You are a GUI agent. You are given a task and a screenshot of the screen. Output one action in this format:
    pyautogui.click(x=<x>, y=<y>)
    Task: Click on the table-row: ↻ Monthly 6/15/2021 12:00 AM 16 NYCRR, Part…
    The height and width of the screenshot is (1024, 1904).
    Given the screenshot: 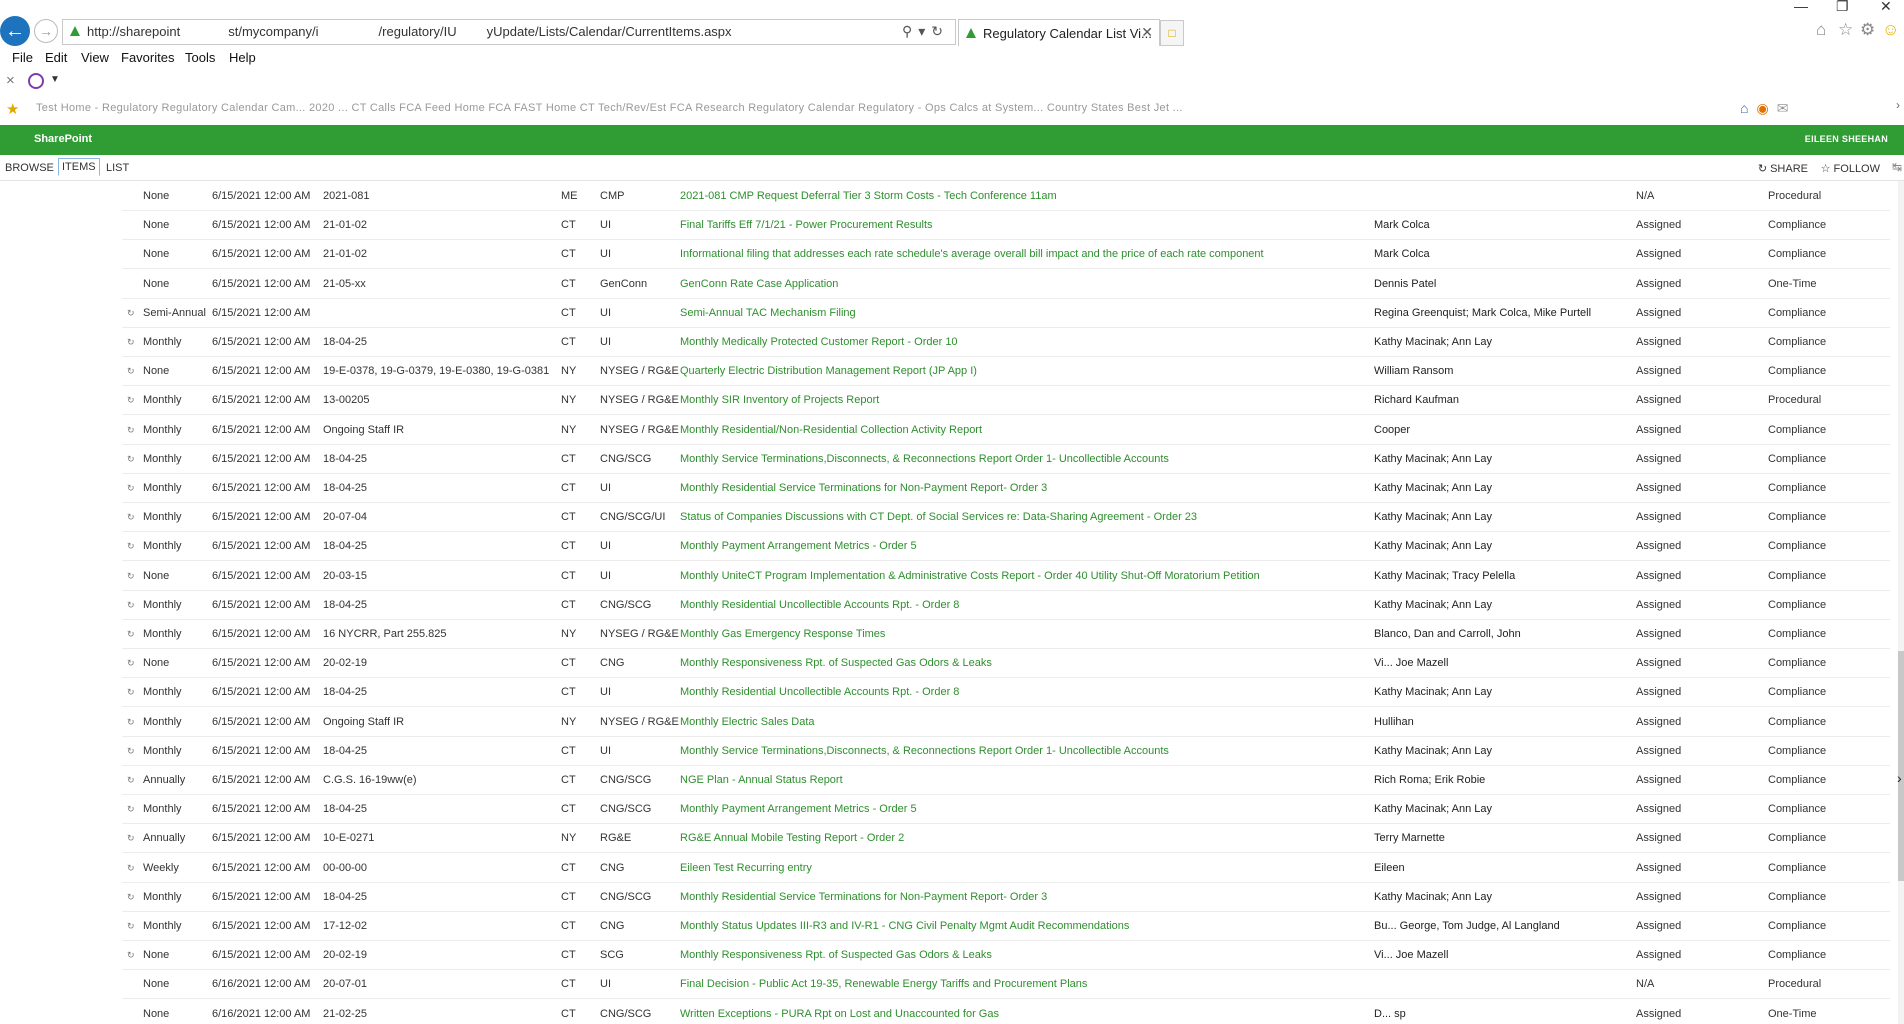 What is the action you would take?
    pyautogui.click(x=1006, y=634)
    